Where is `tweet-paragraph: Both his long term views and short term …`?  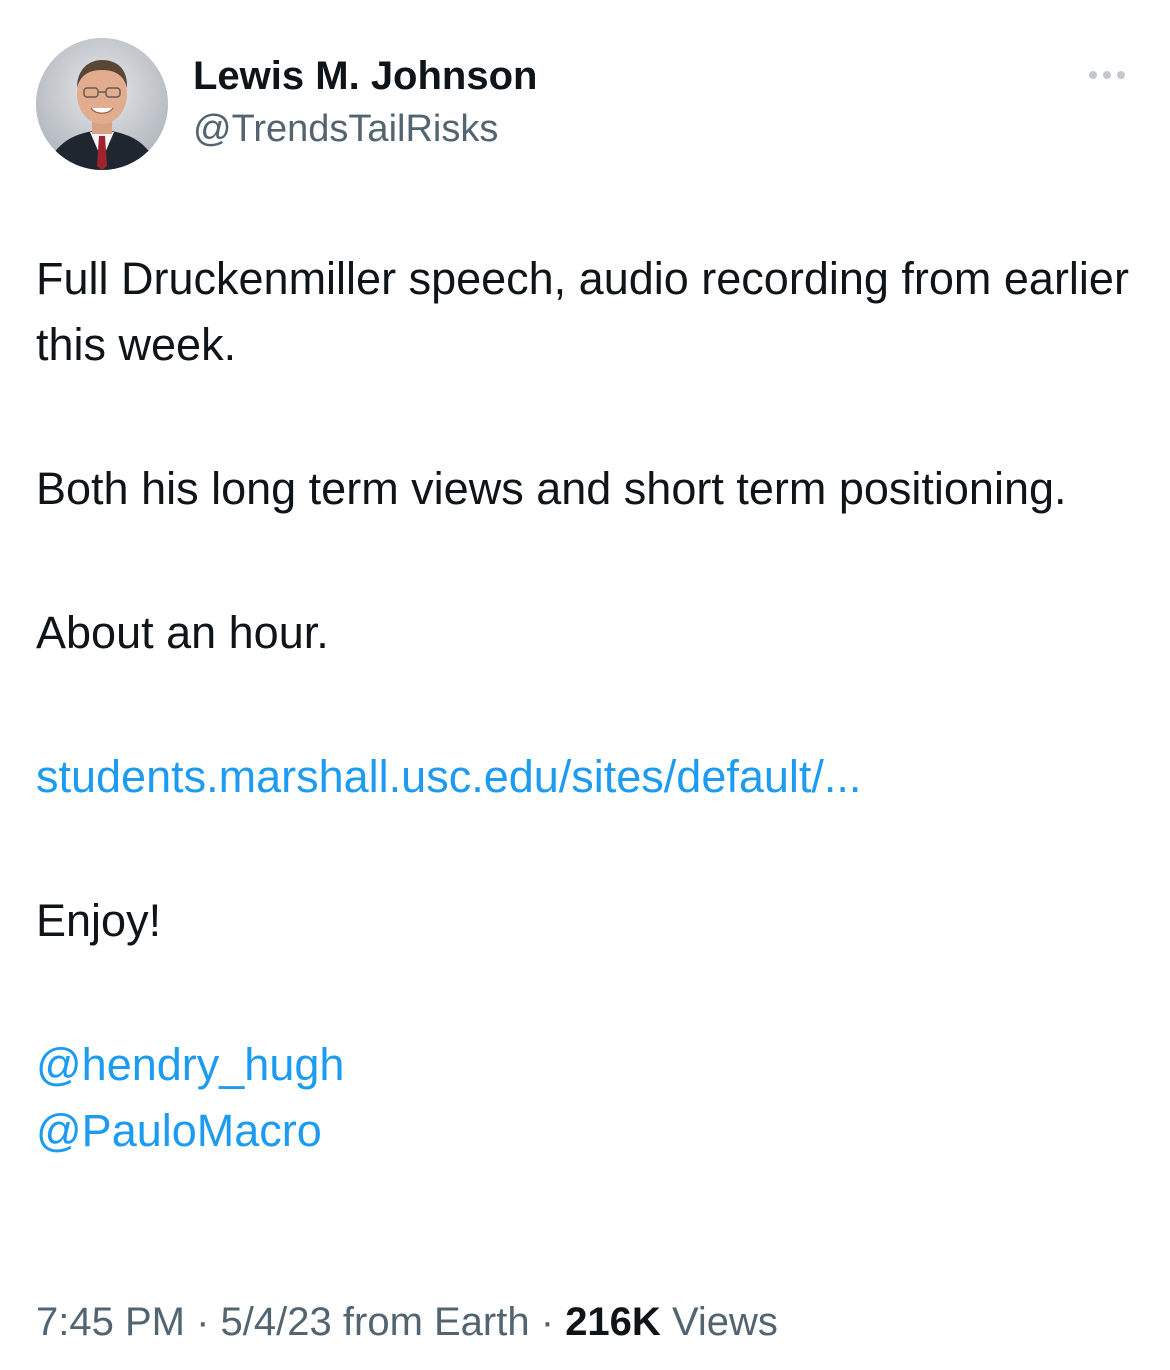 tweet-paragraph: Both his long term views and short term … is located at coordinates (551, 488).